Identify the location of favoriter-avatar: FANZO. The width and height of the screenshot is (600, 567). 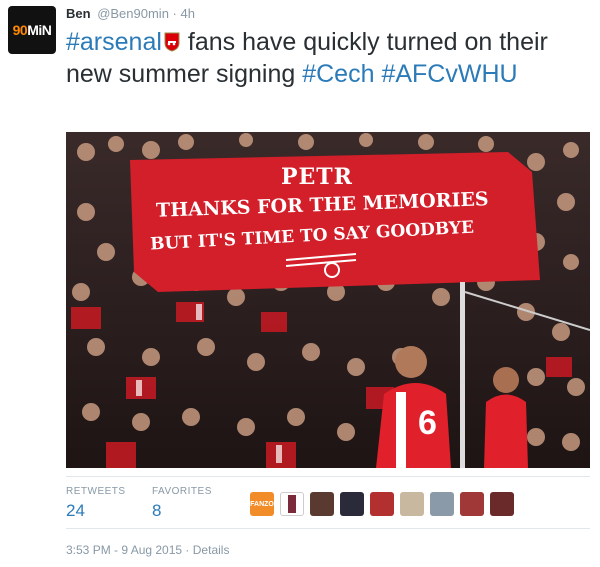
(262, 504).